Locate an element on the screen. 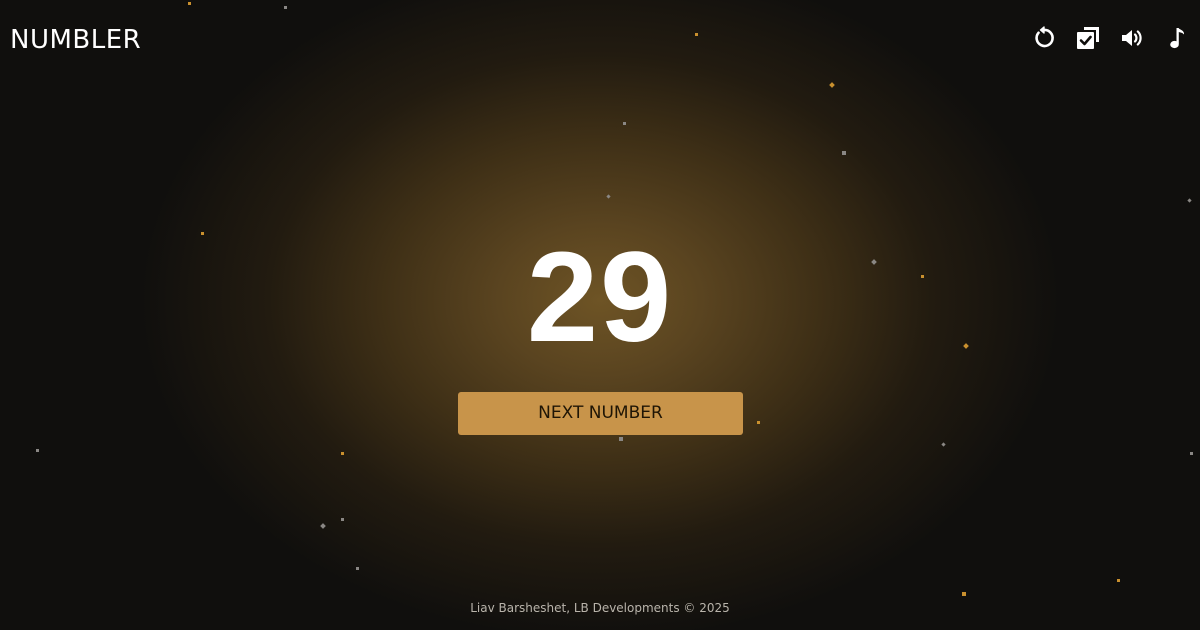  current-number: 29 is located at coordinates (600, 297).